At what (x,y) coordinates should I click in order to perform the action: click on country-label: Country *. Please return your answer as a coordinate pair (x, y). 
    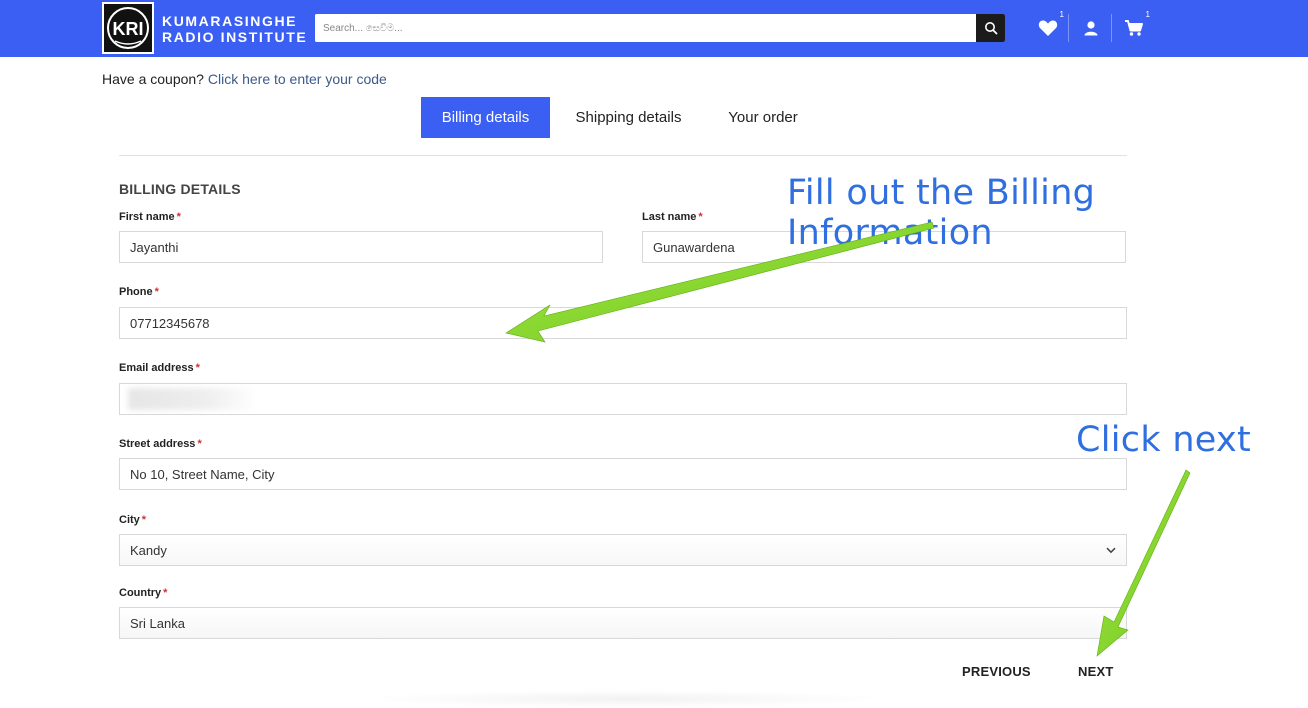
    Looking at the image, I should click on (143, 593).